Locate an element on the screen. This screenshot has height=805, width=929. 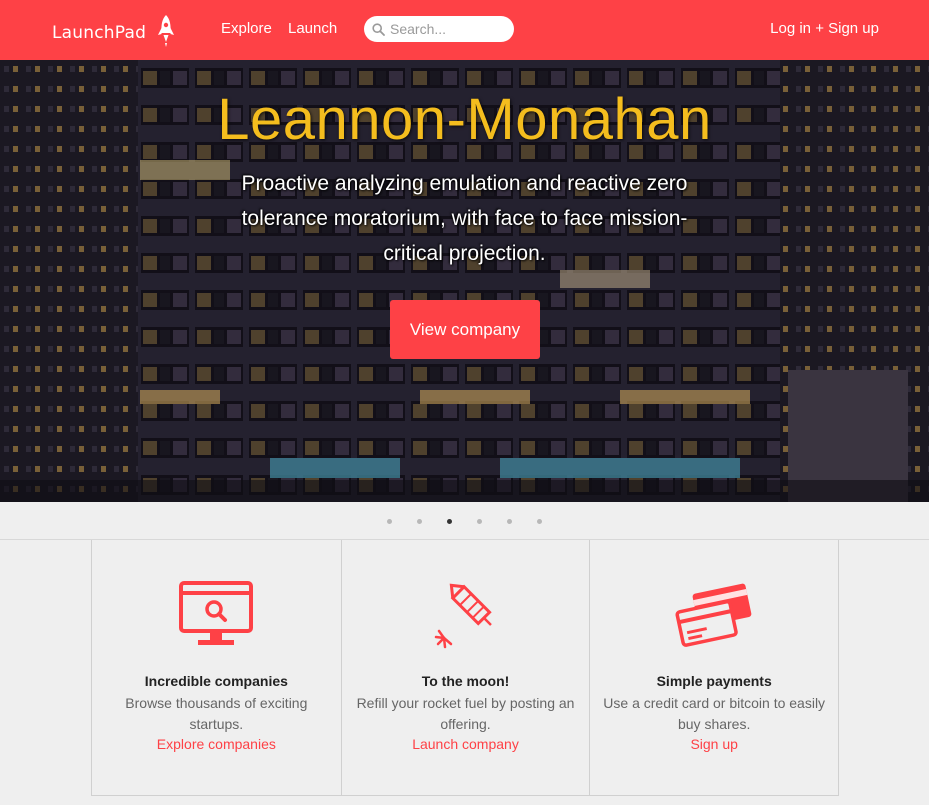
explore-companies-link: Explore companies is located at coordinates (216, 744).